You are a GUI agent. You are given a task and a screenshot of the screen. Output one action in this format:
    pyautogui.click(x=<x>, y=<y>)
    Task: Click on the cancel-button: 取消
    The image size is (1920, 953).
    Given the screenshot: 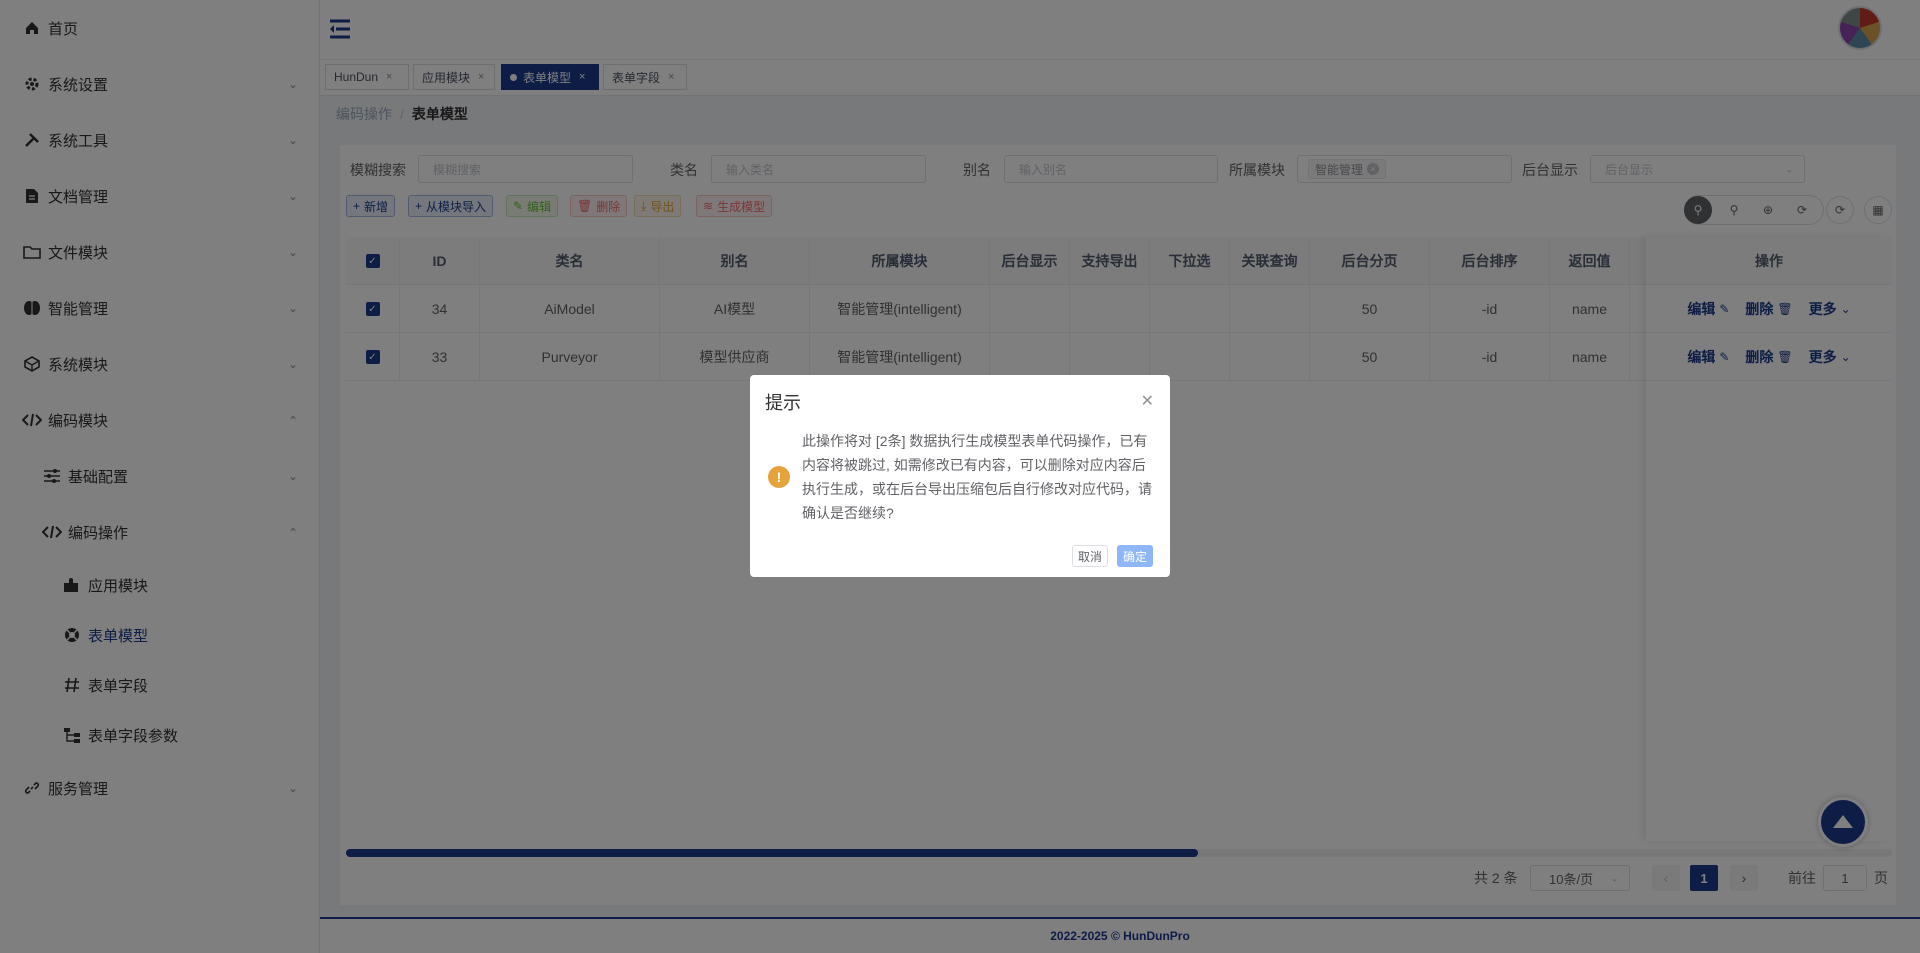 What is the action you would take?
    pyautogui.click(x=1090, y=556)
    